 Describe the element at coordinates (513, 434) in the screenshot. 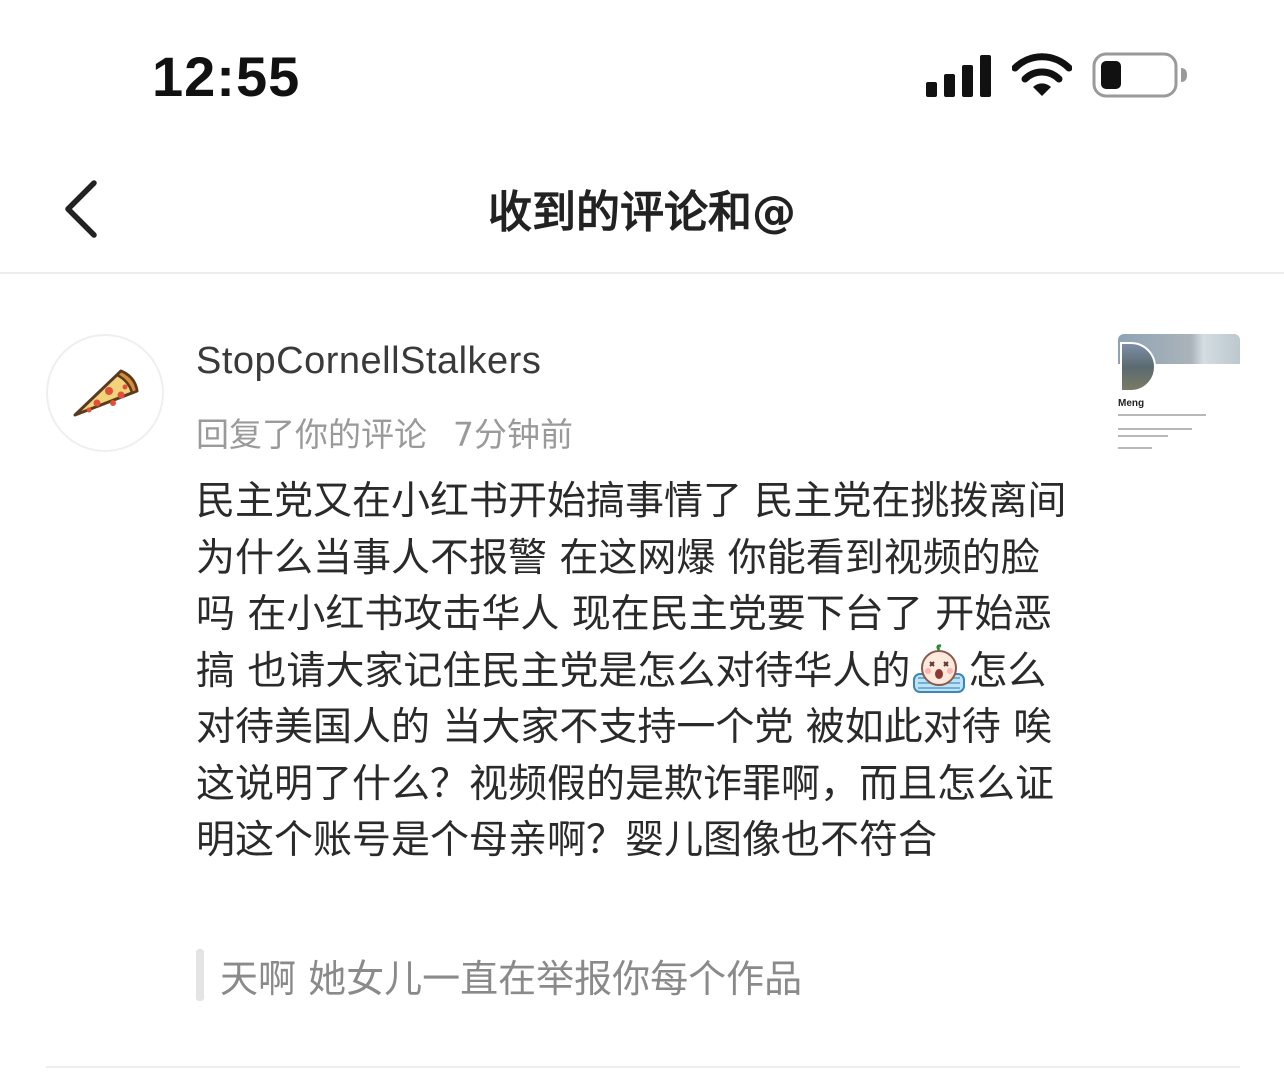

I see `comment-time: 7分钟前` at that location.